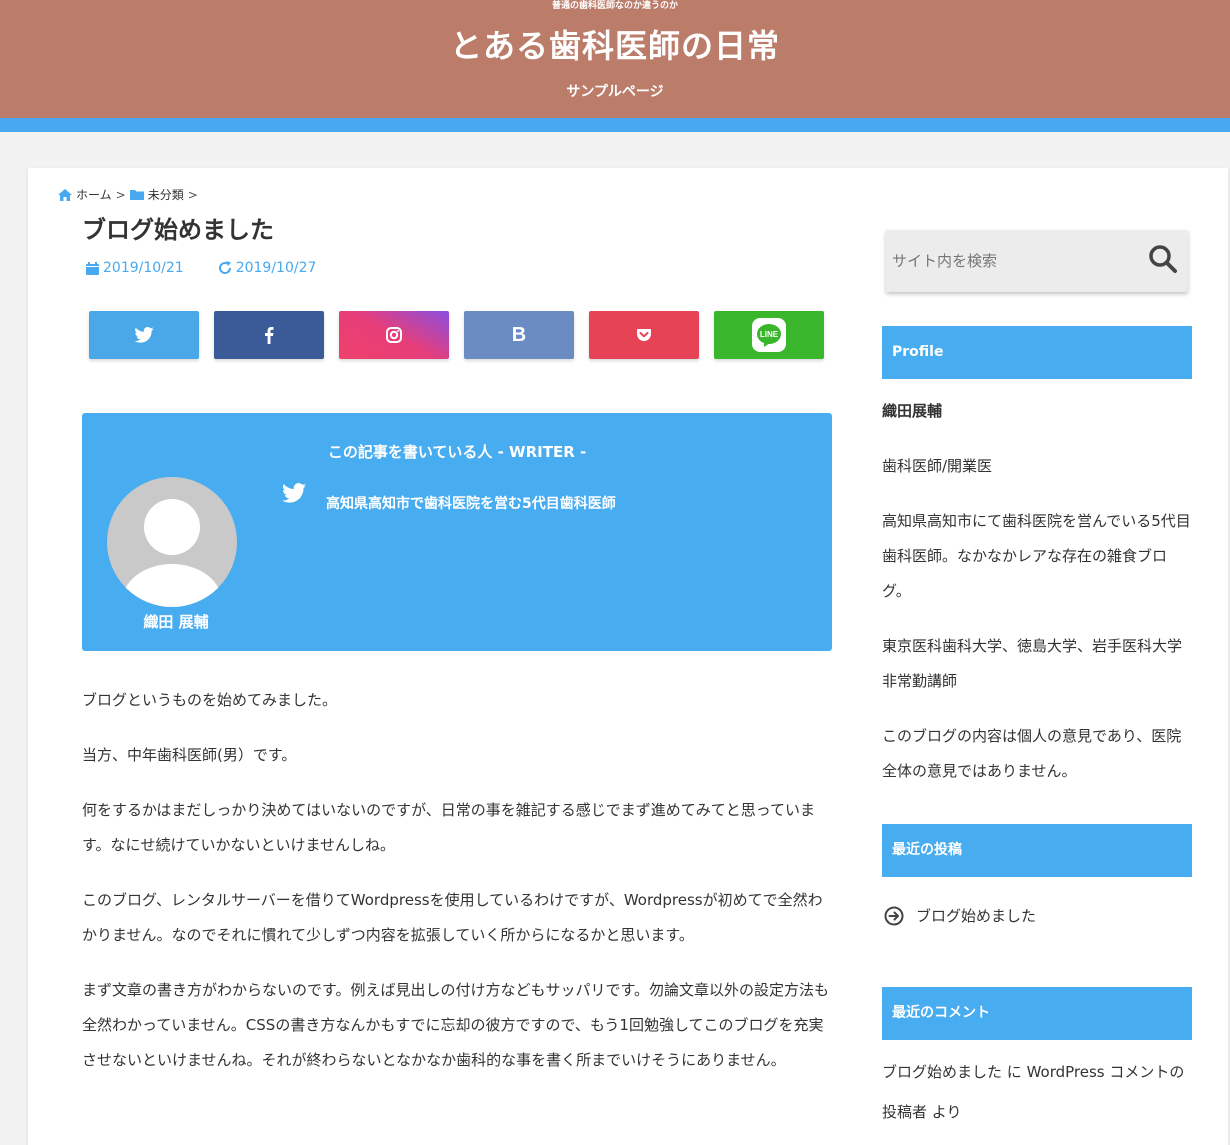 This screenshot has height=1145, width=1230. Describe the element at coordinates (1037, 1092) in the screenshot. I see `recent-comment-item: ブログ始めました に WordPress コメントの投稿者 より` at that location.